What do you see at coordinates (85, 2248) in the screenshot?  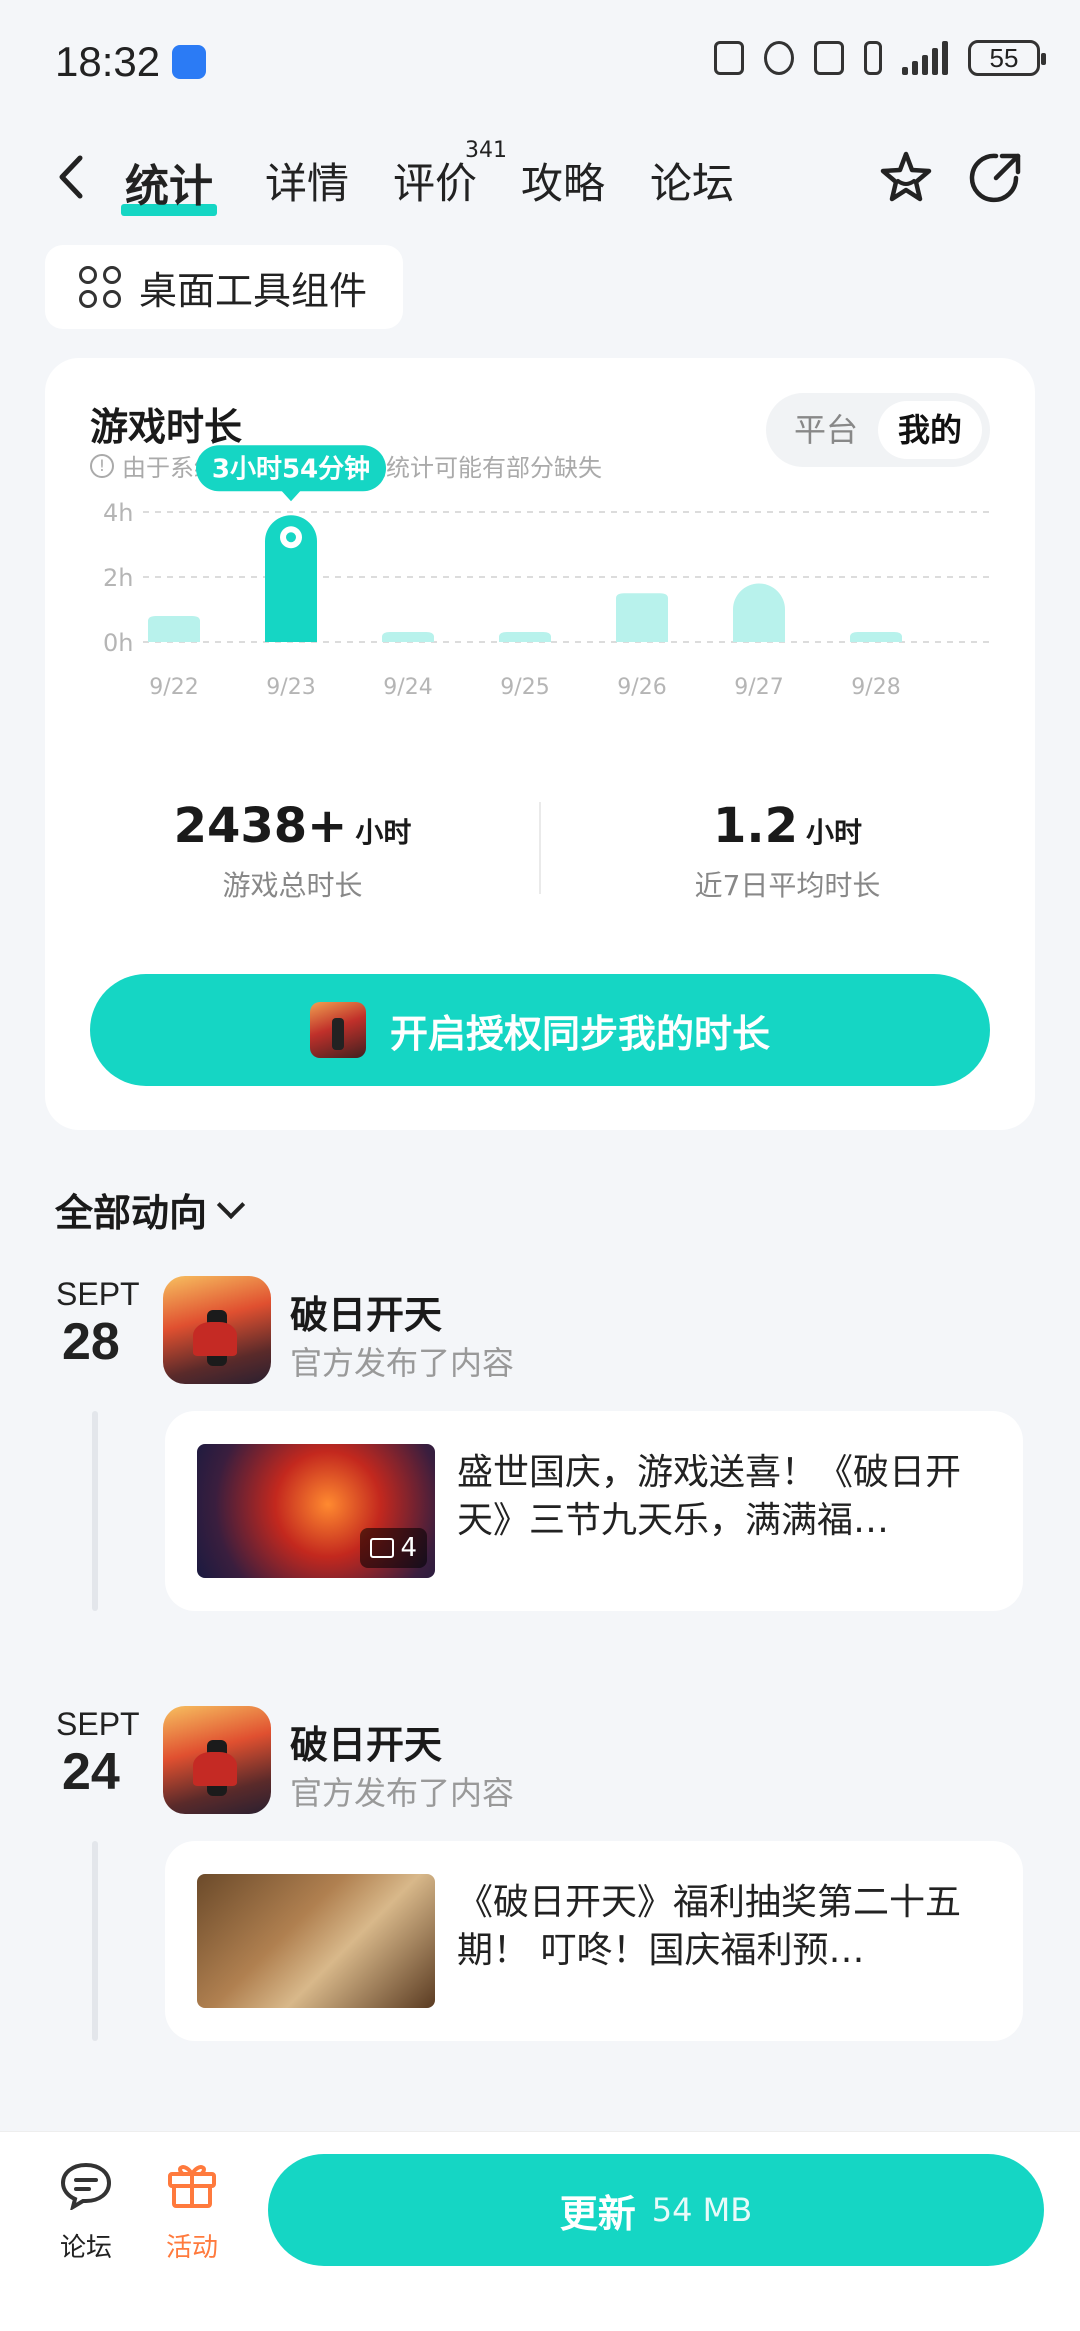 I see `bottom-forum-label: 论坛` at bounding box center [85, 2248].